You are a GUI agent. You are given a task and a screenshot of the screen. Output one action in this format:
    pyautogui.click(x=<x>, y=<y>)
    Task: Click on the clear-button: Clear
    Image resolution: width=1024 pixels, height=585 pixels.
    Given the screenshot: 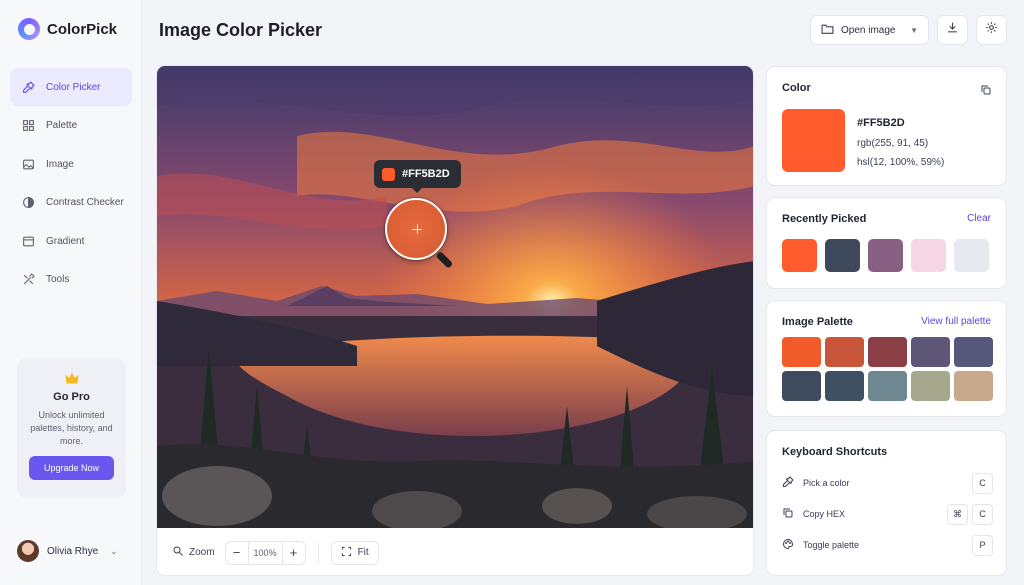 What is the action you would take?
    pyautogui.click(x=979, y=218)
    